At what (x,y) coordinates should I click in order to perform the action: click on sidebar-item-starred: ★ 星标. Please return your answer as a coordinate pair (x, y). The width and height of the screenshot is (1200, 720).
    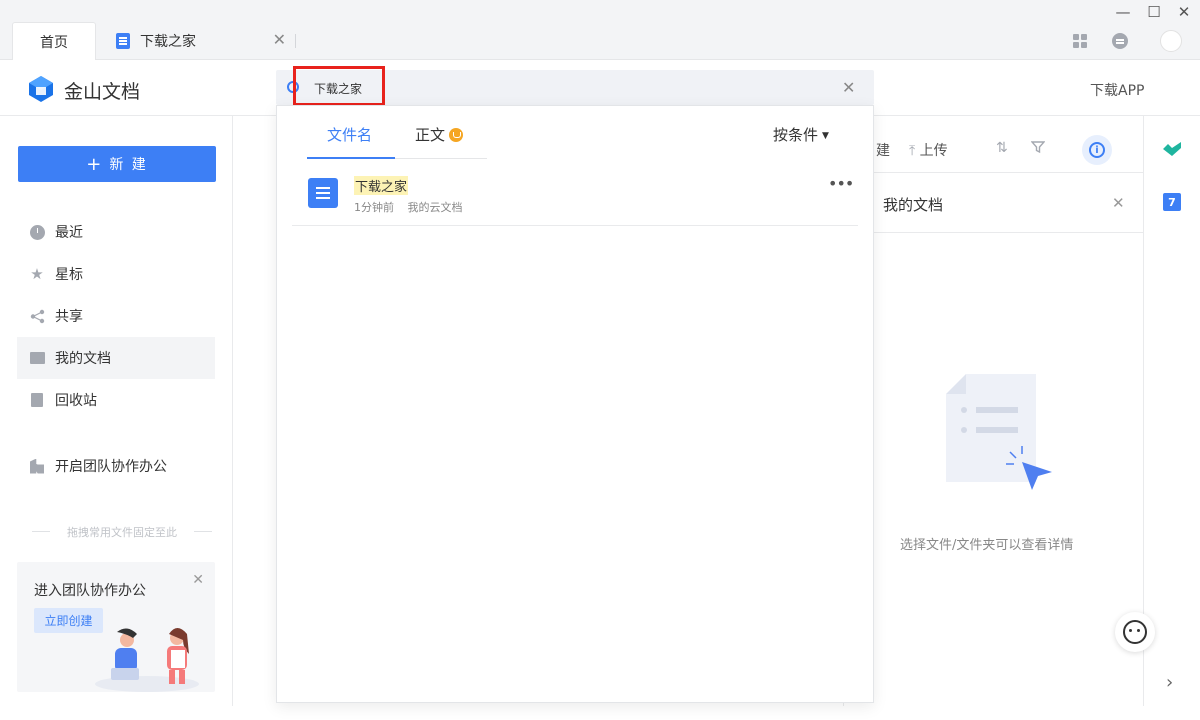
    Looking at the image, I should click on (116, 274).